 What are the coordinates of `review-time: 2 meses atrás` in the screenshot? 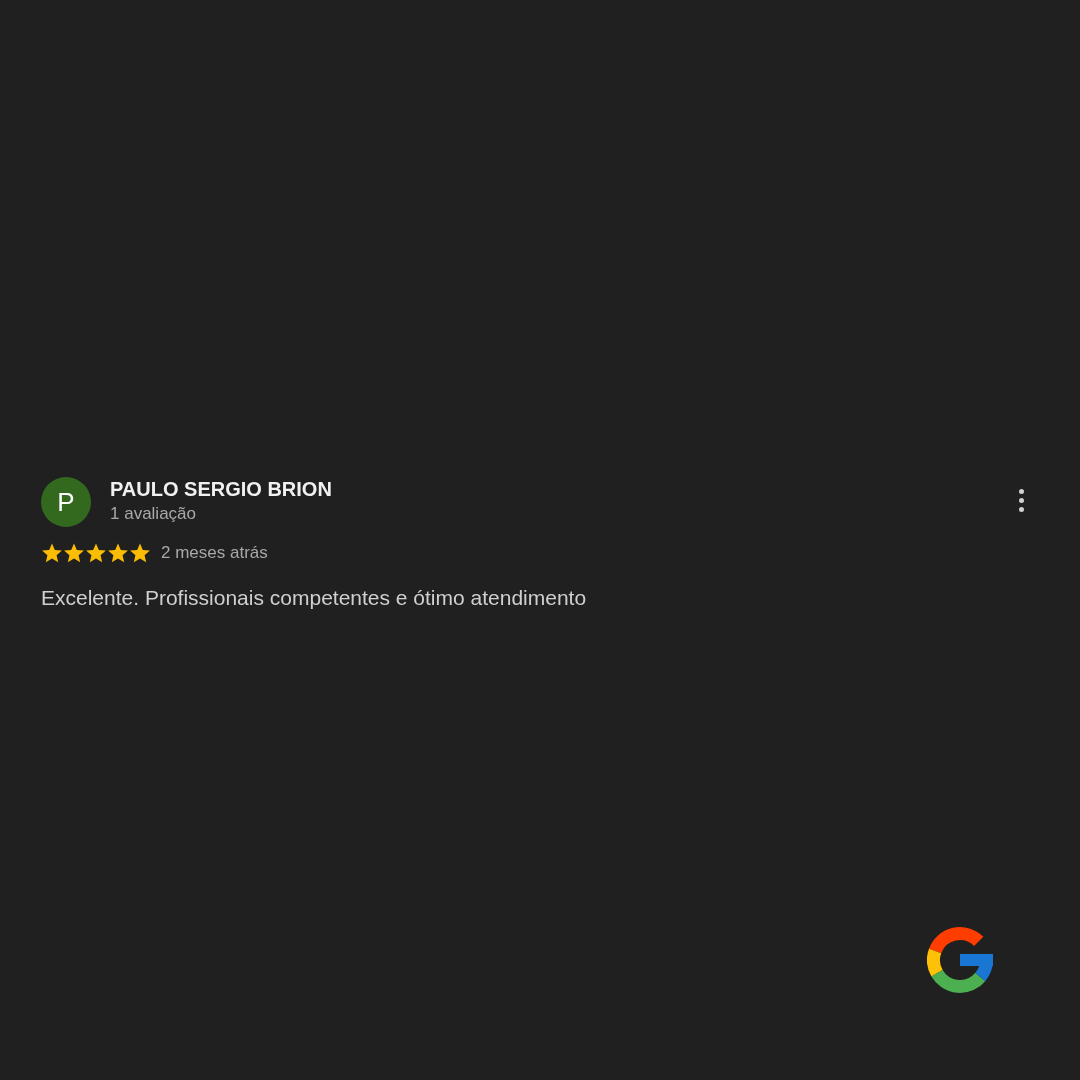 It's located at (214, 553).